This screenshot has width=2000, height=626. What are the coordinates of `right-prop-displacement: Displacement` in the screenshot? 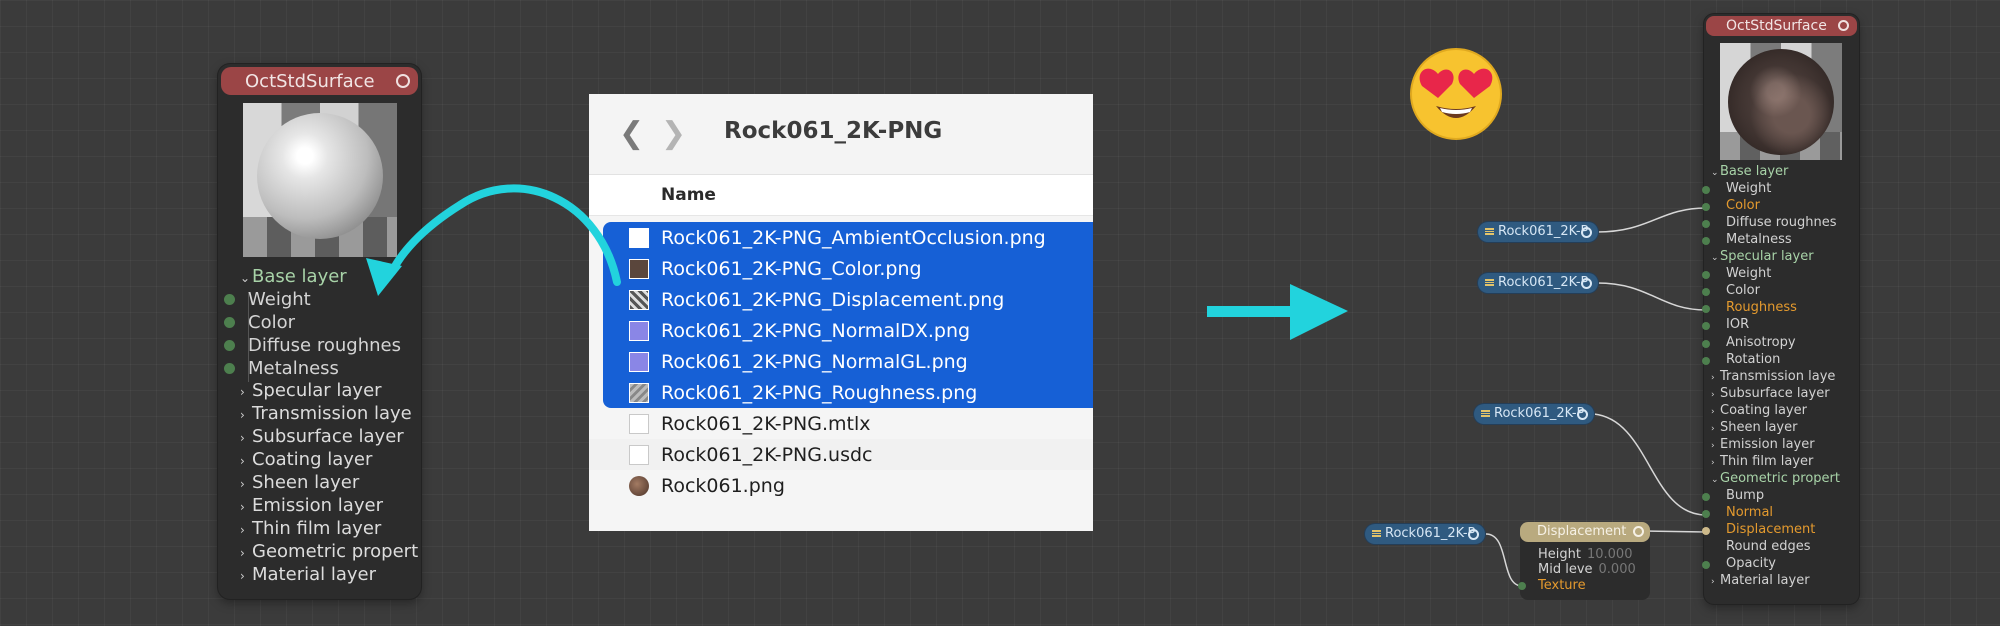 It's located at (1759, 530).